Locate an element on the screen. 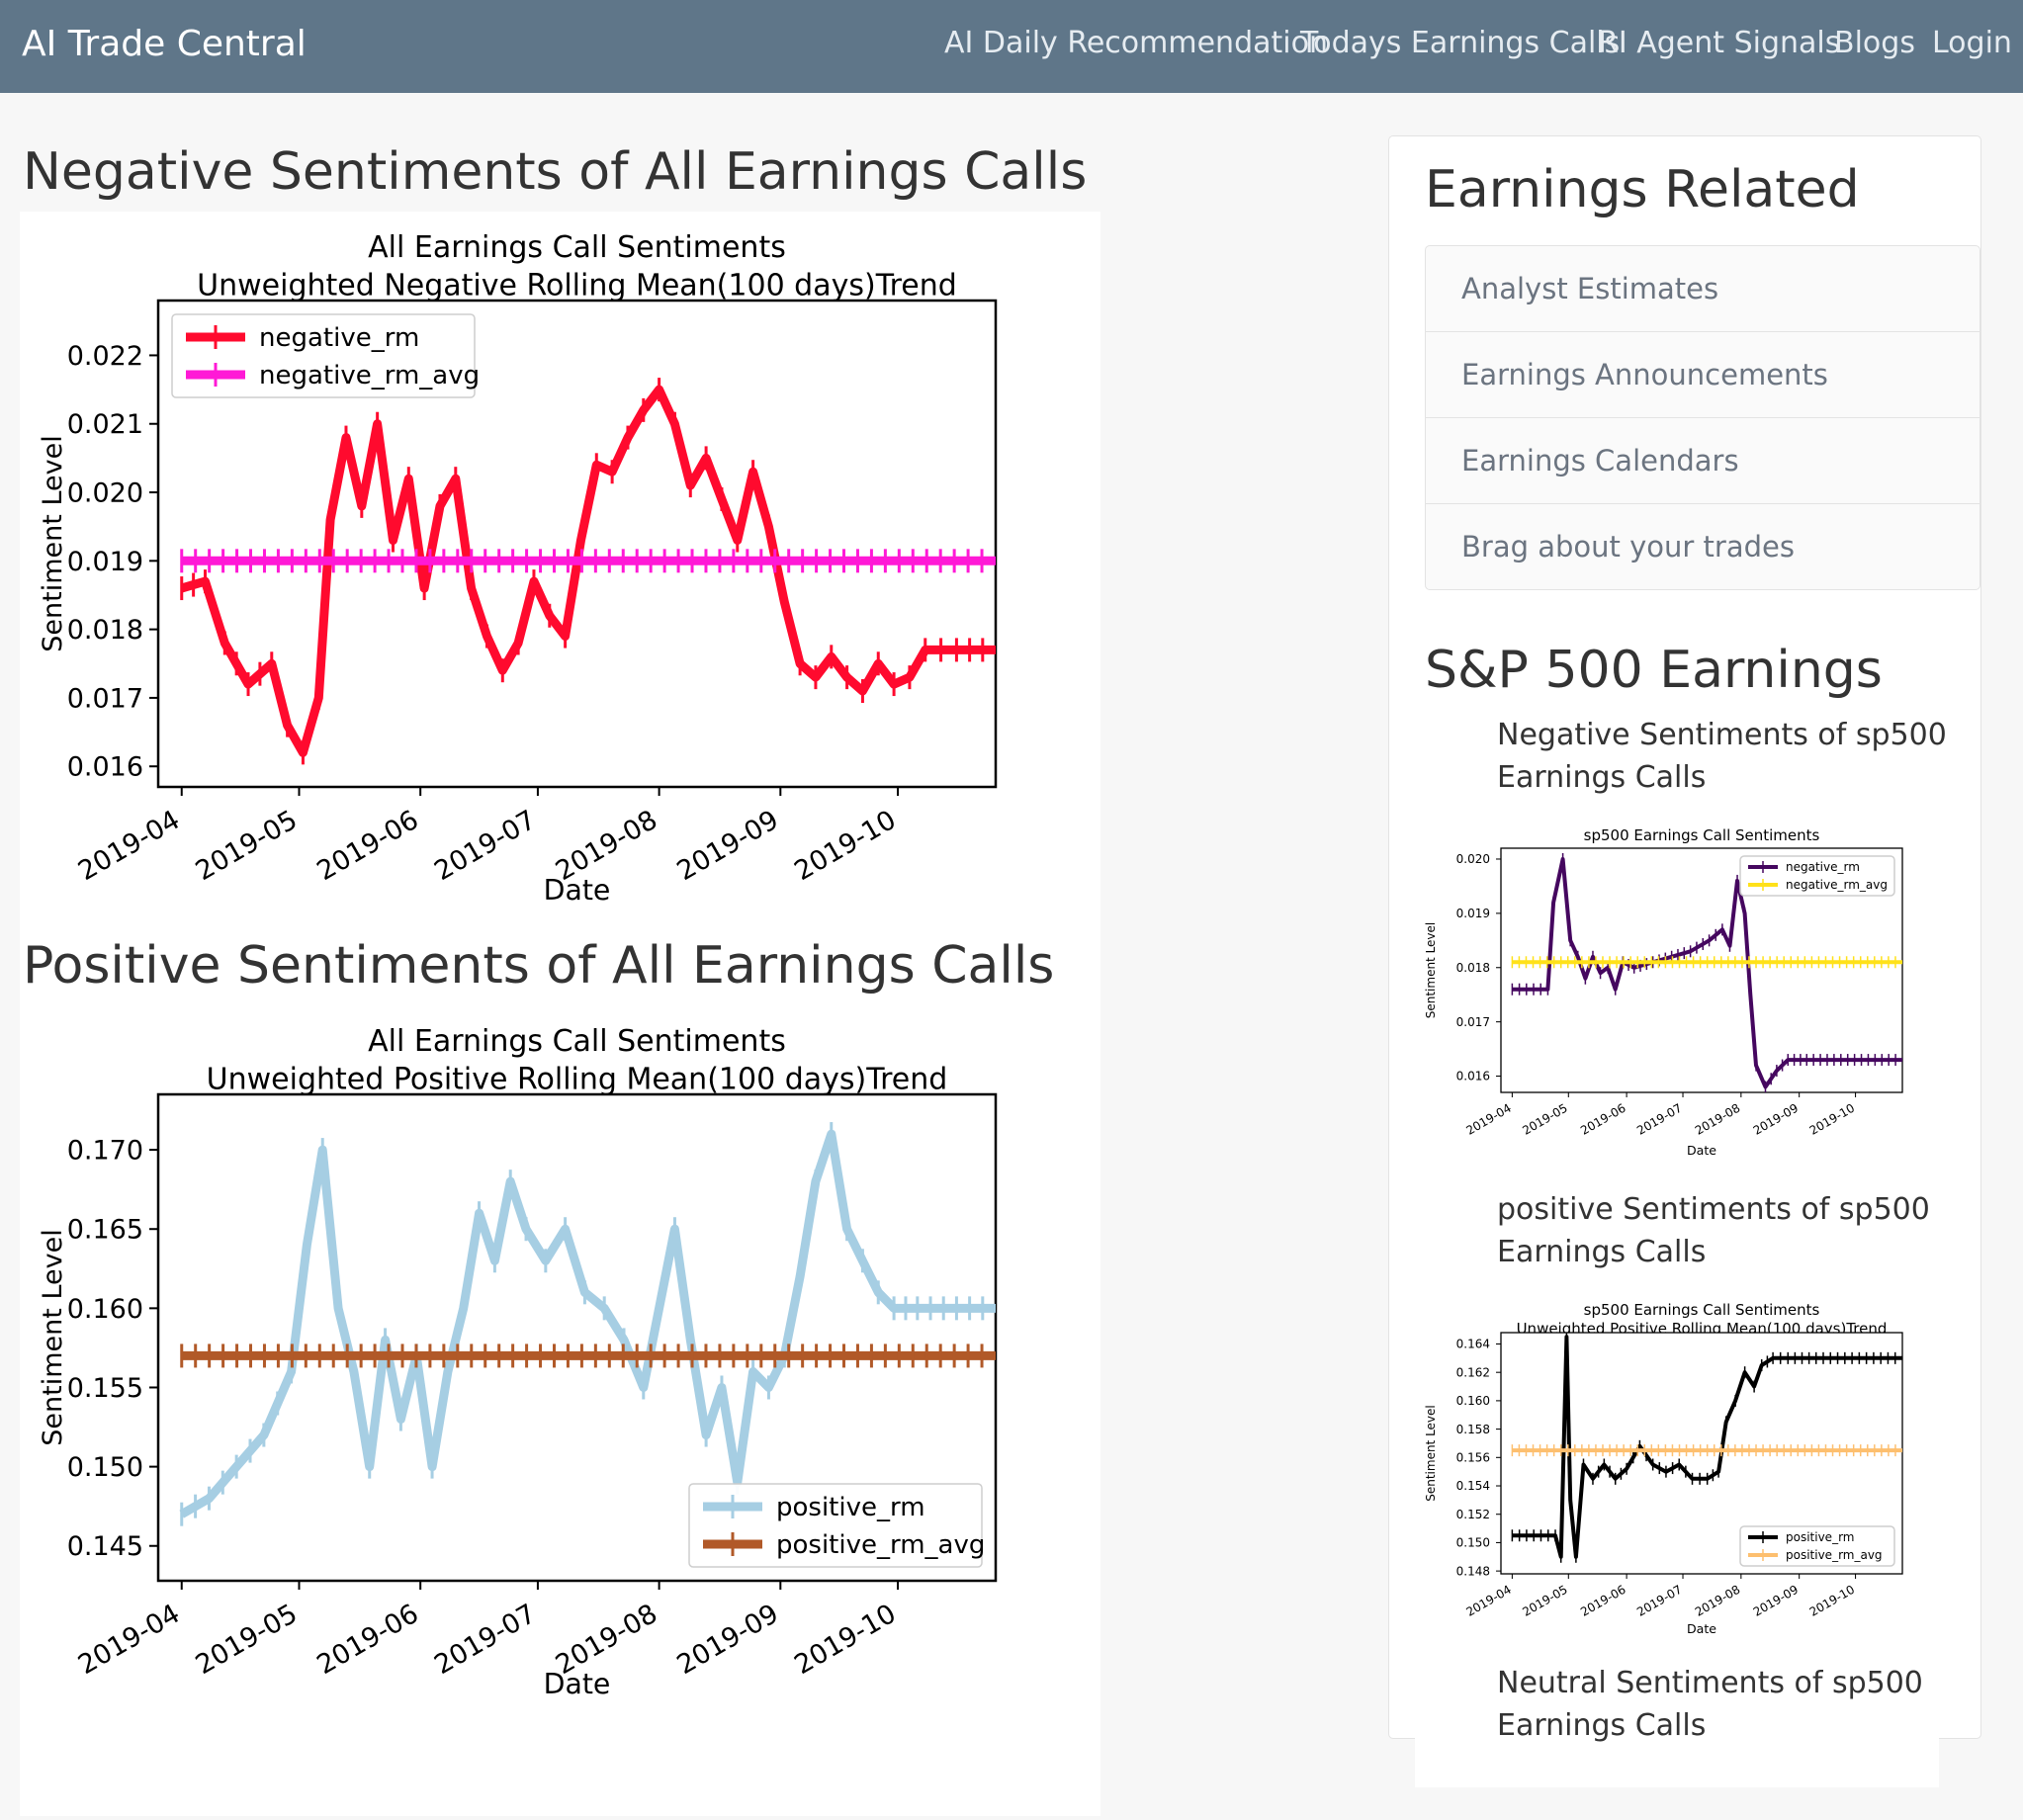 The width and height of the screenshot is (2023, 1820). link-brag-about-your-trades: Brag about your trades is located at coordinates (1702, 546).